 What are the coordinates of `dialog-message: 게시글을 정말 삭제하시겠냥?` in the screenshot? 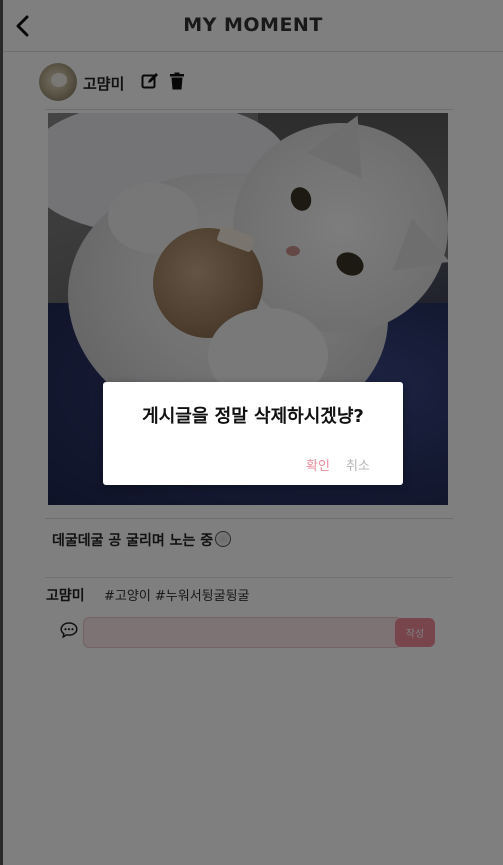 It's located at (253, 416).